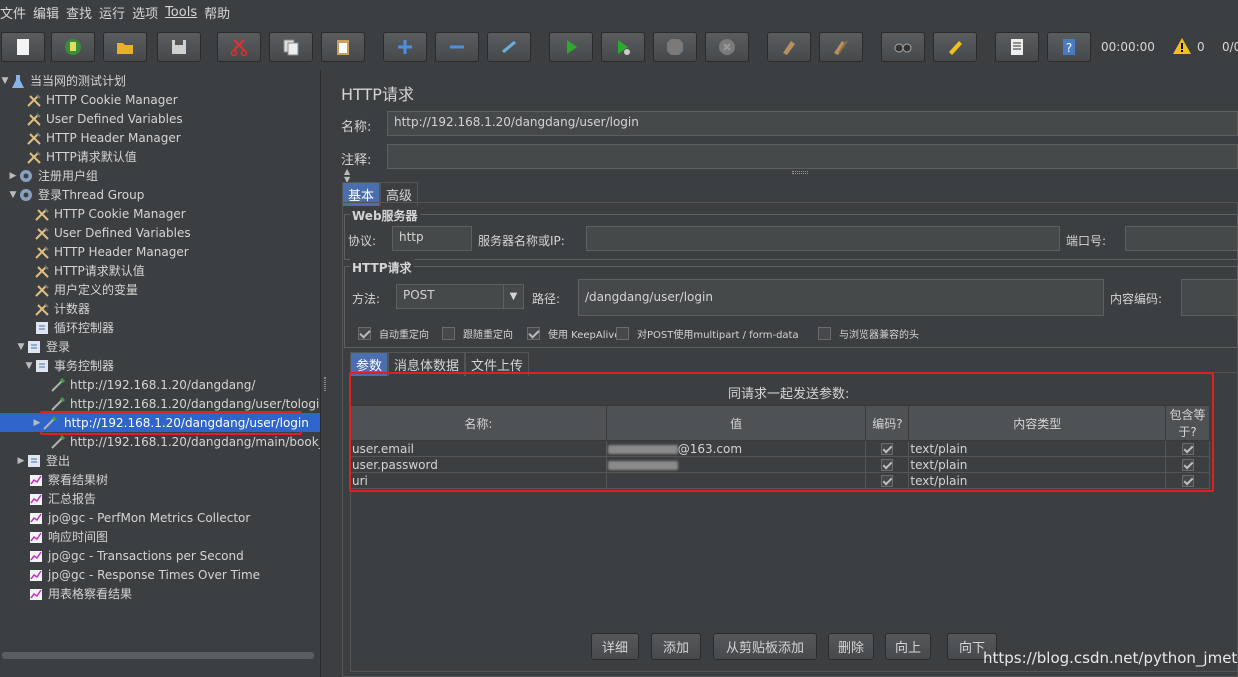 Image resolution: width=1238 pixels, height=677 pixels. Describe the element at coordinates (477, 333) in the screenshot. I see `option-checkbox: 跟随重定向` at that location.